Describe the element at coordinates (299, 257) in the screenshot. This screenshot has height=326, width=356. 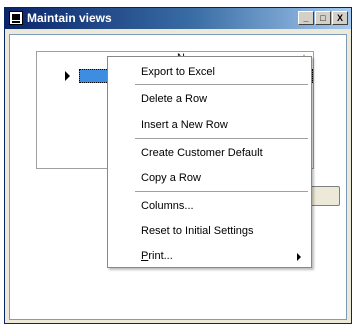
I see `submenu-arrow-icon` at that location.